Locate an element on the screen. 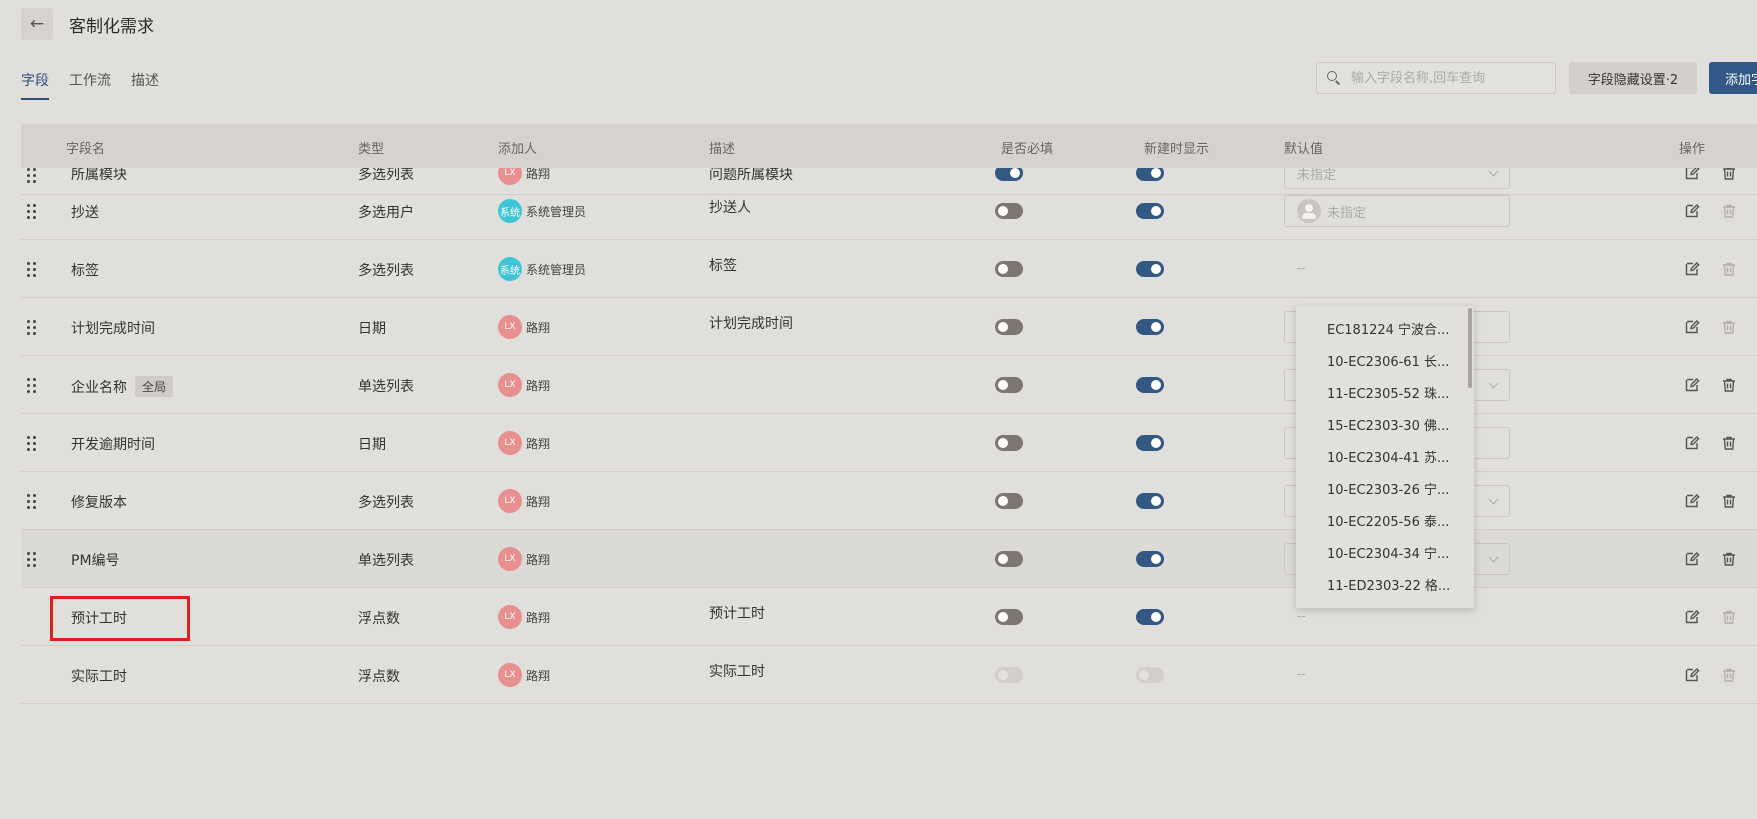 The width and height of the screenshot is (1757, 819). table-row: 实际工时 浮点数 LX 路翔 实际工时 -- is located at coordinates (889, 675).